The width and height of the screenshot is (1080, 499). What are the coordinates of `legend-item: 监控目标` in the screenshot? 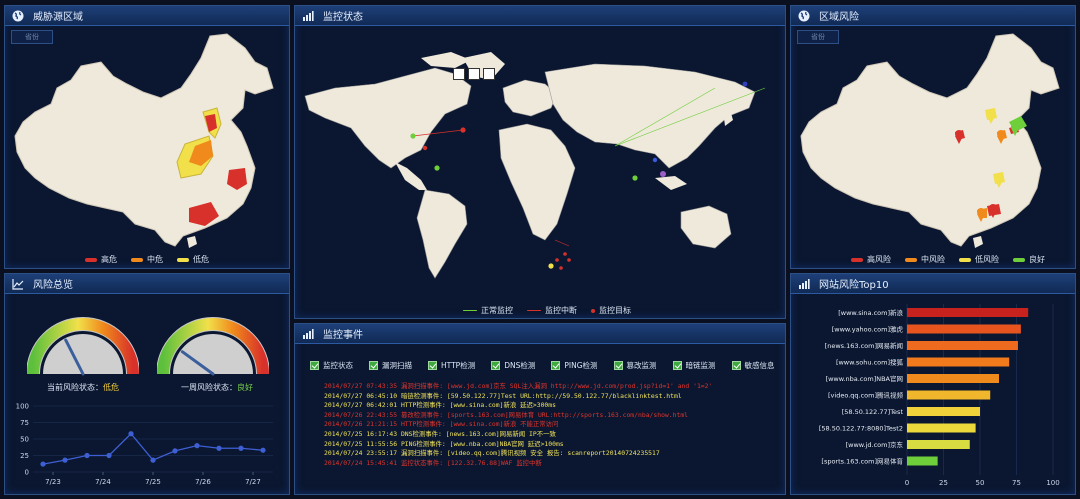 It's located at (611, 310).